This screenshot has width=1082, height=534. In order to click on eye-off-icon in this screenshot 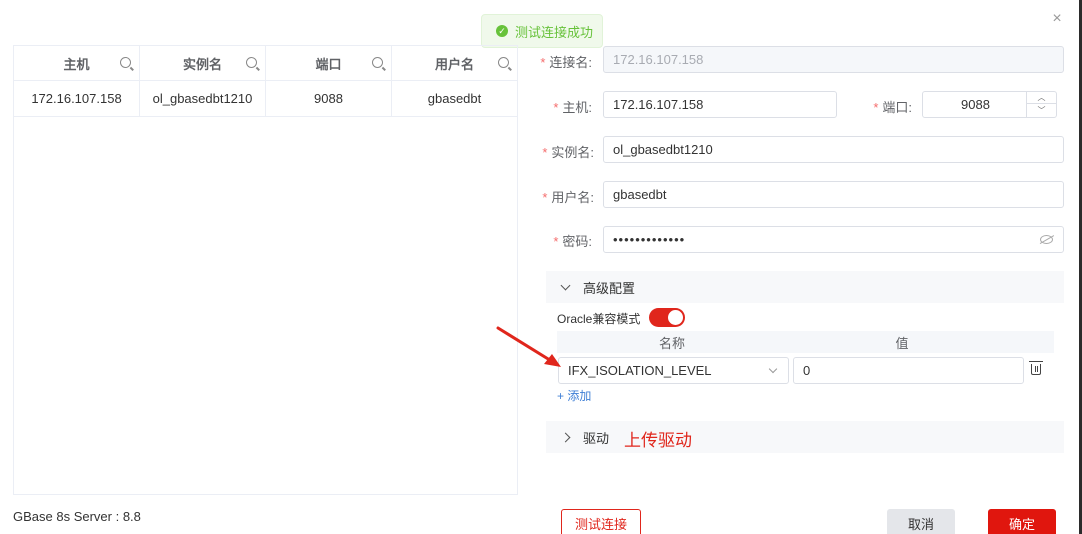, I will do `click(1046, 239)`.